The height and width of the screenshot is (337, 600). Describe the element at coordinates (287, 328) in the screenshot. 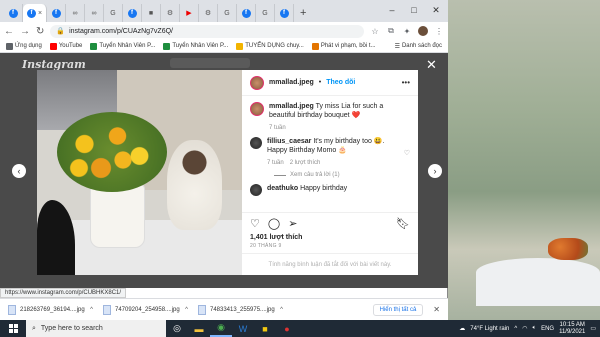

I see `app-icon: ●` at that location.